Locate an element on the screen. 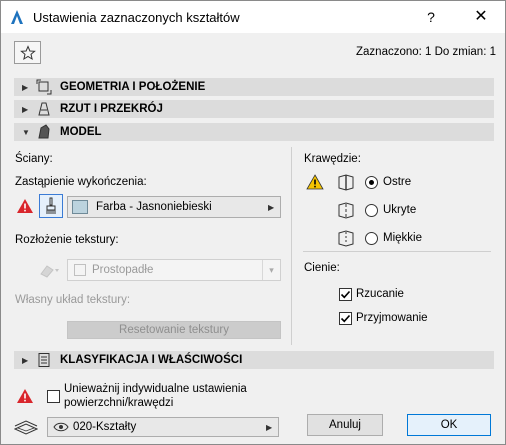 This screenshot has height=445, width=506. section-classification-label: KLASYFIKACJA I WŁAŚCIWOŚCI is located at coordinates (151, 360).